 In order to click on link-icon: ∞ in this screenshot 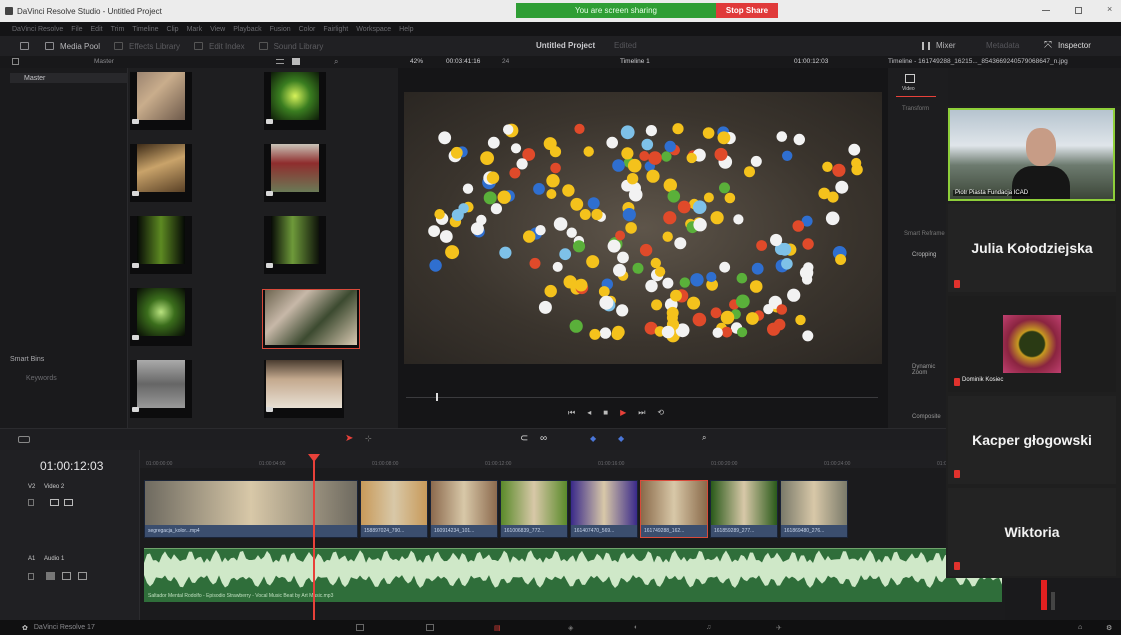, I will do `click(543, 438)`.